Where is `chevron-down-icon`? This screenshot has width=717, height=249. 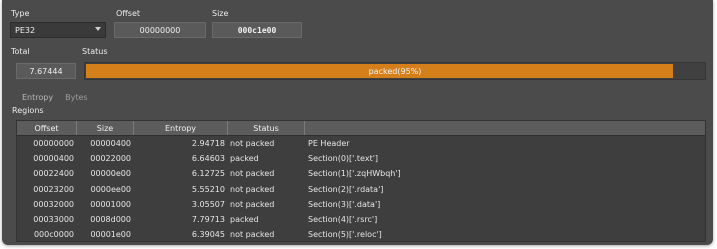
chevron-down-icon is located at coordinates (98, 29).